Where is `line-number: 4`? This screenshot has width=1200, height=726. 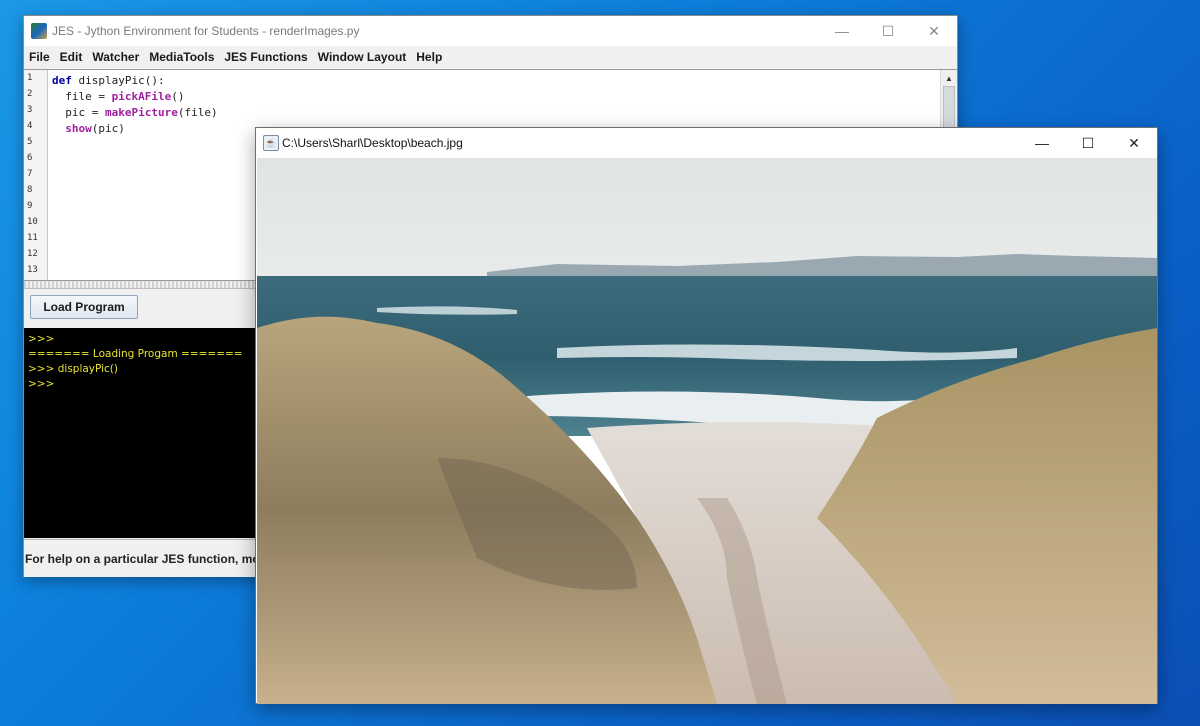
line-number: 4 is located at coordinates (30, 126).